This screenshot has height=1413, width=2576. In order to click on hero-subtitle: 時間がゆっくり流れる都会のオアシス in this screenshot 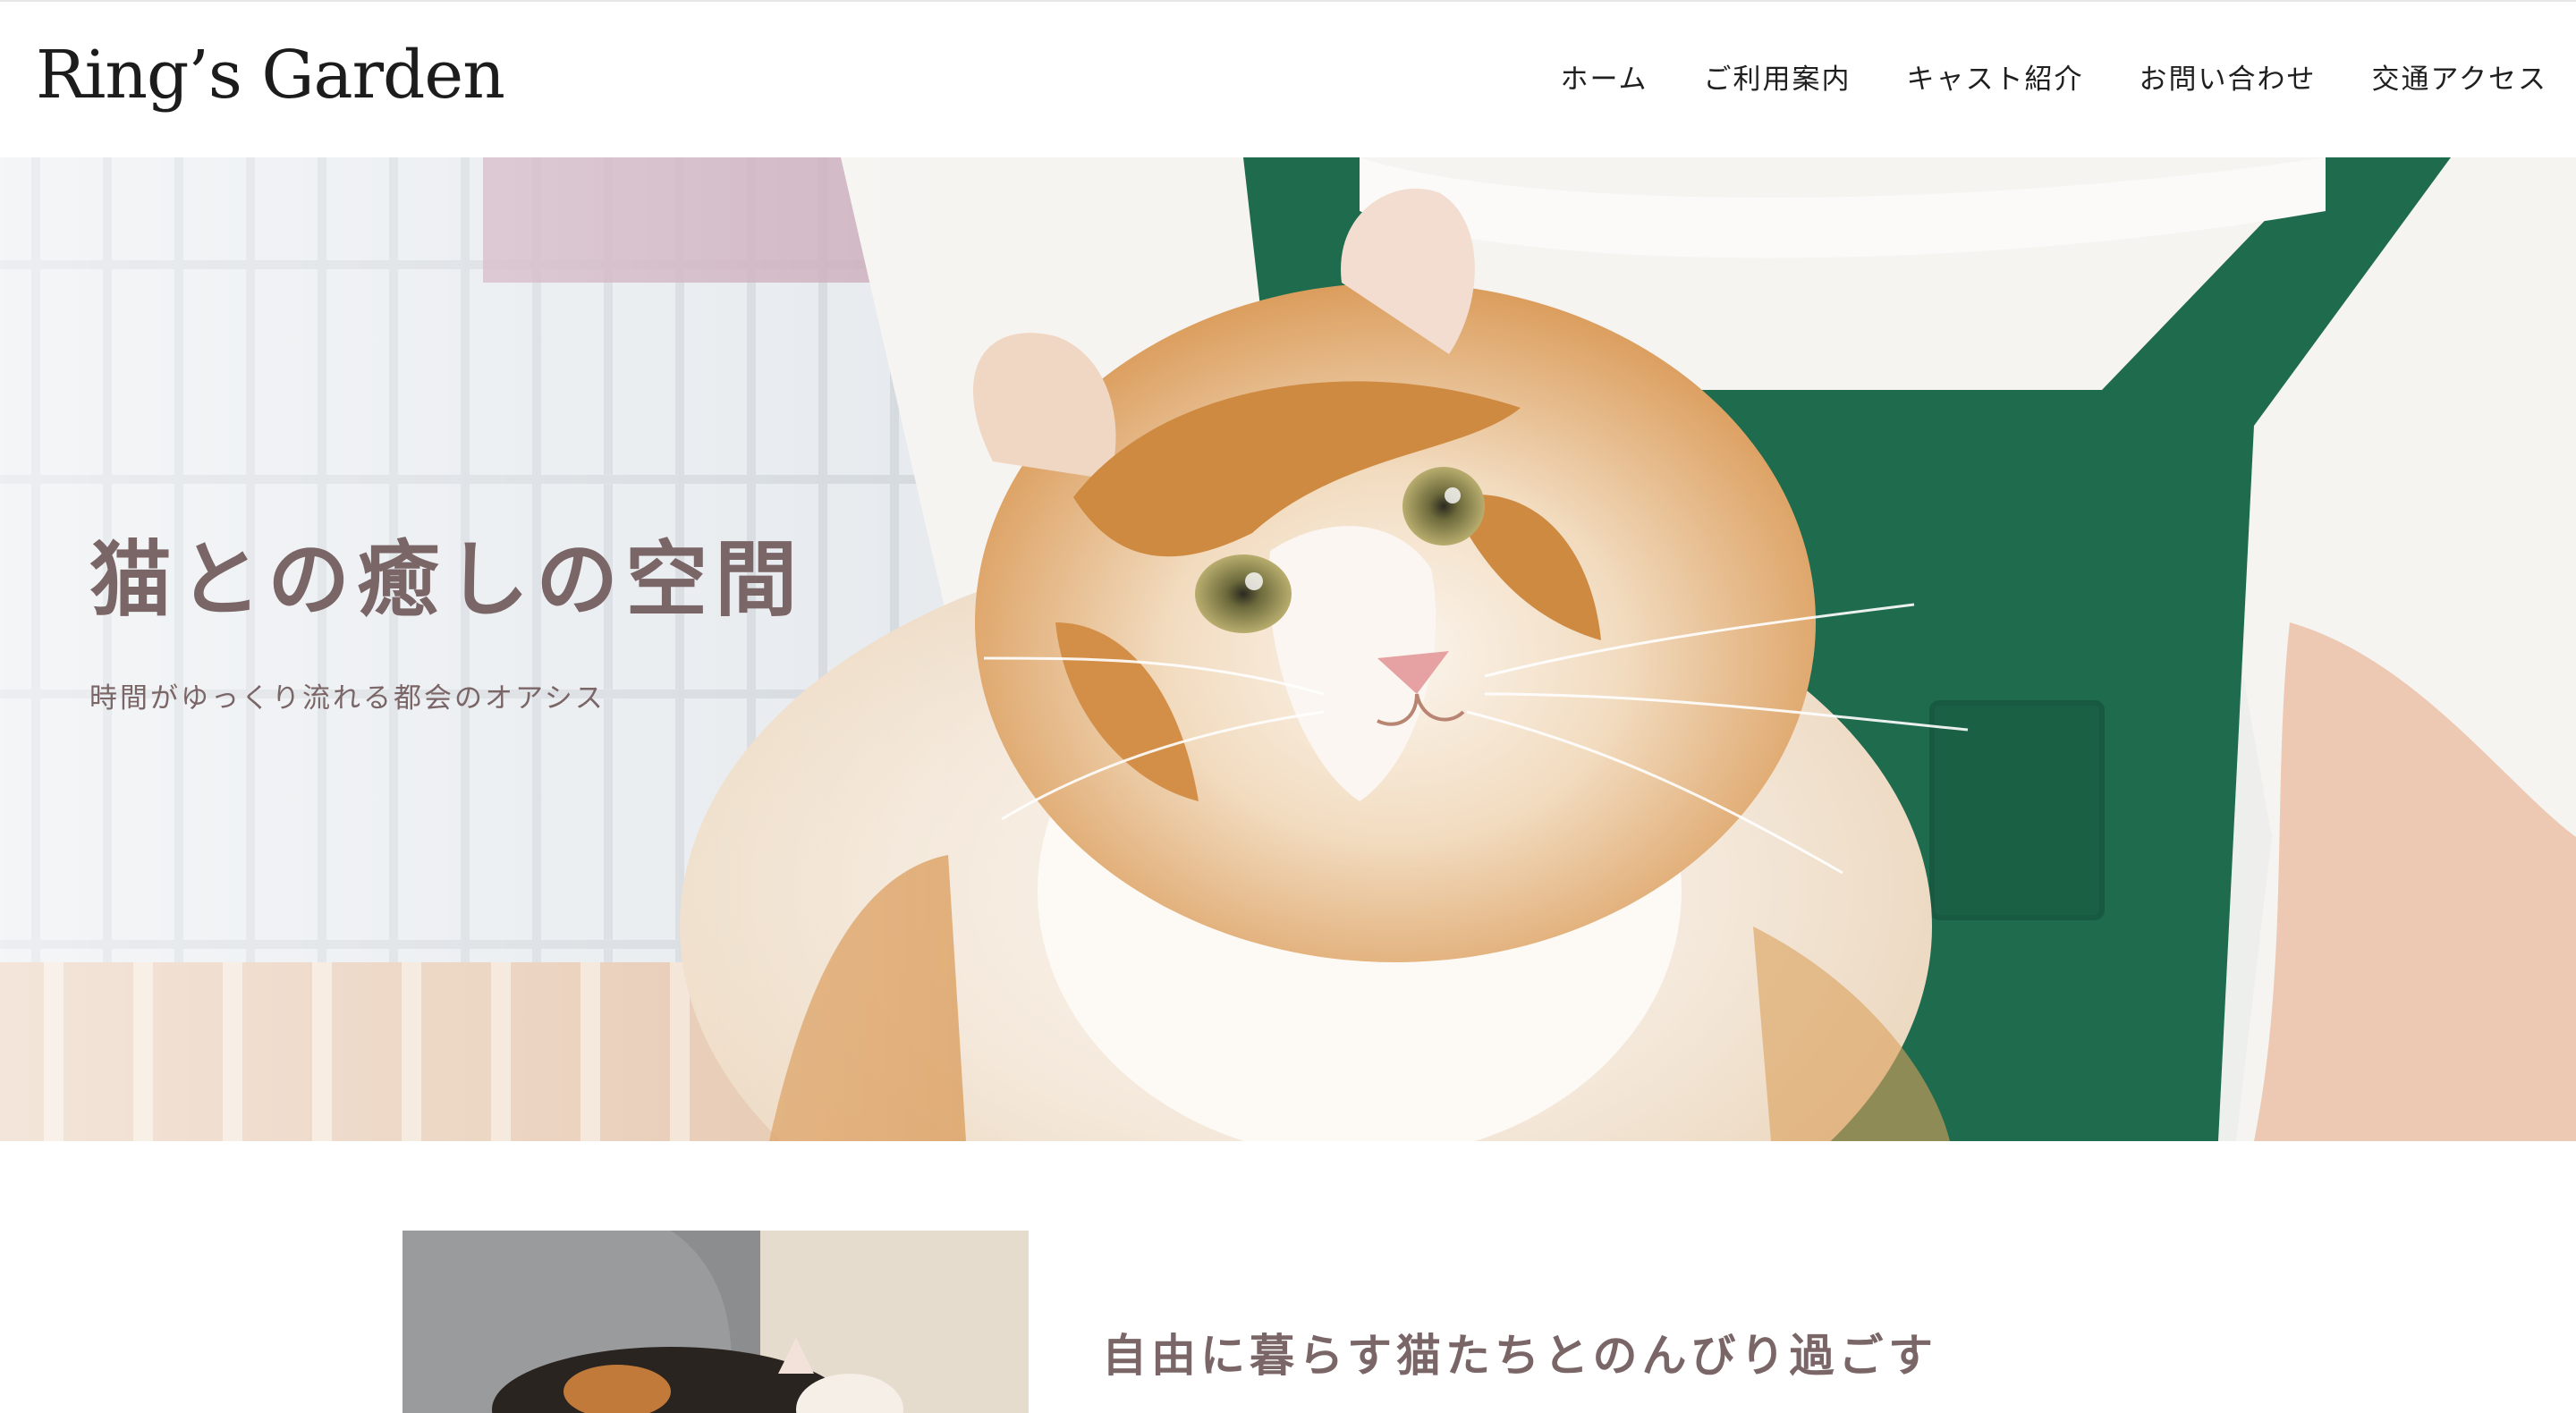, I will do `click(347, 698)`.